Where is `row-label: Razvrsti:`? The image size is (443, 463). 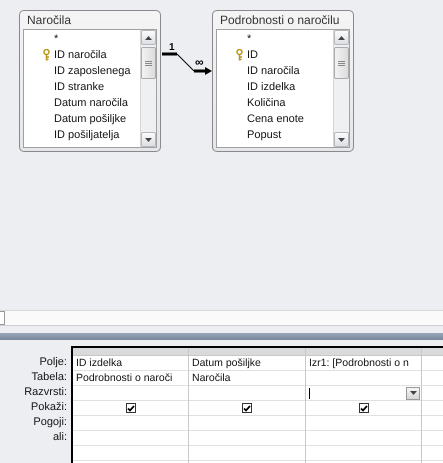 row-label: Razvrsti: is located at coordinates (45, 392).